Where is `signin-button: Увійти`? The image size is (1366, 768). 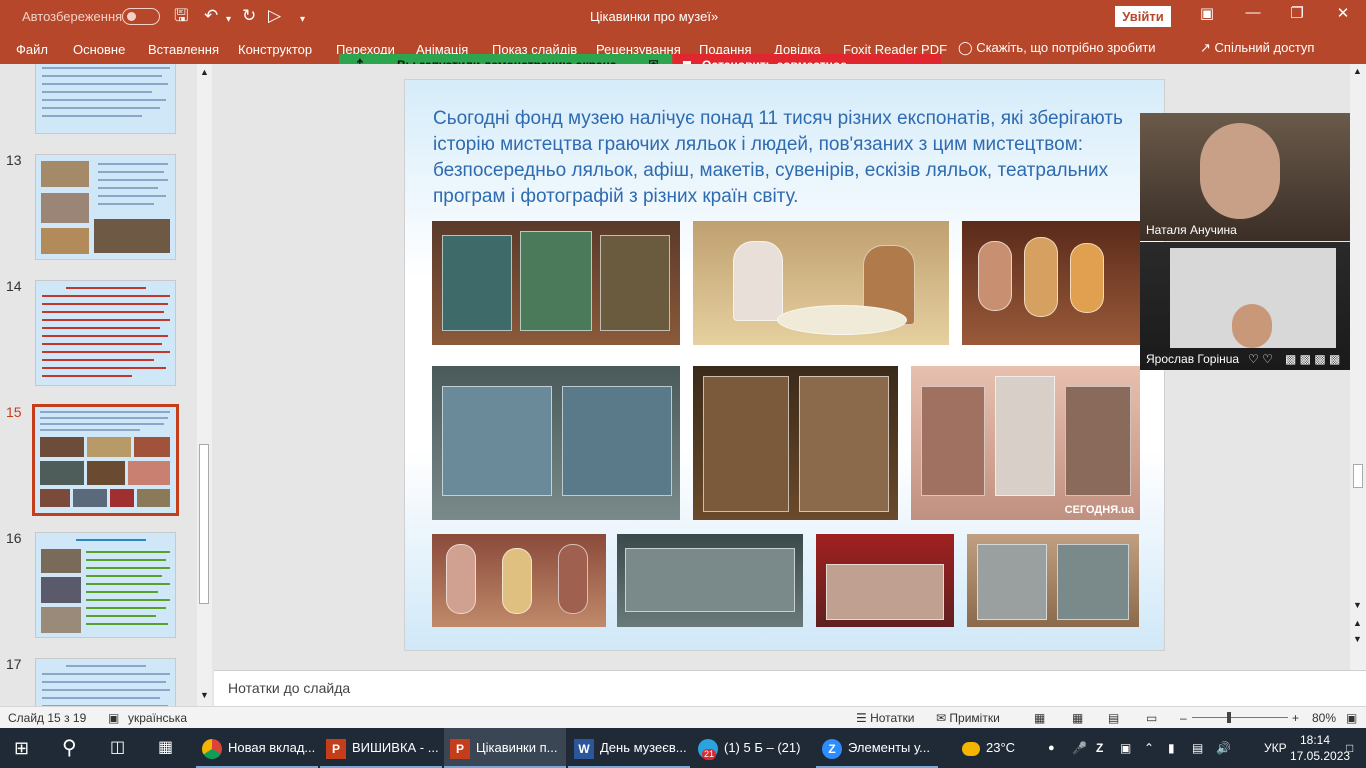 signin-button: Увійти is located at coordinates (1143, 16).